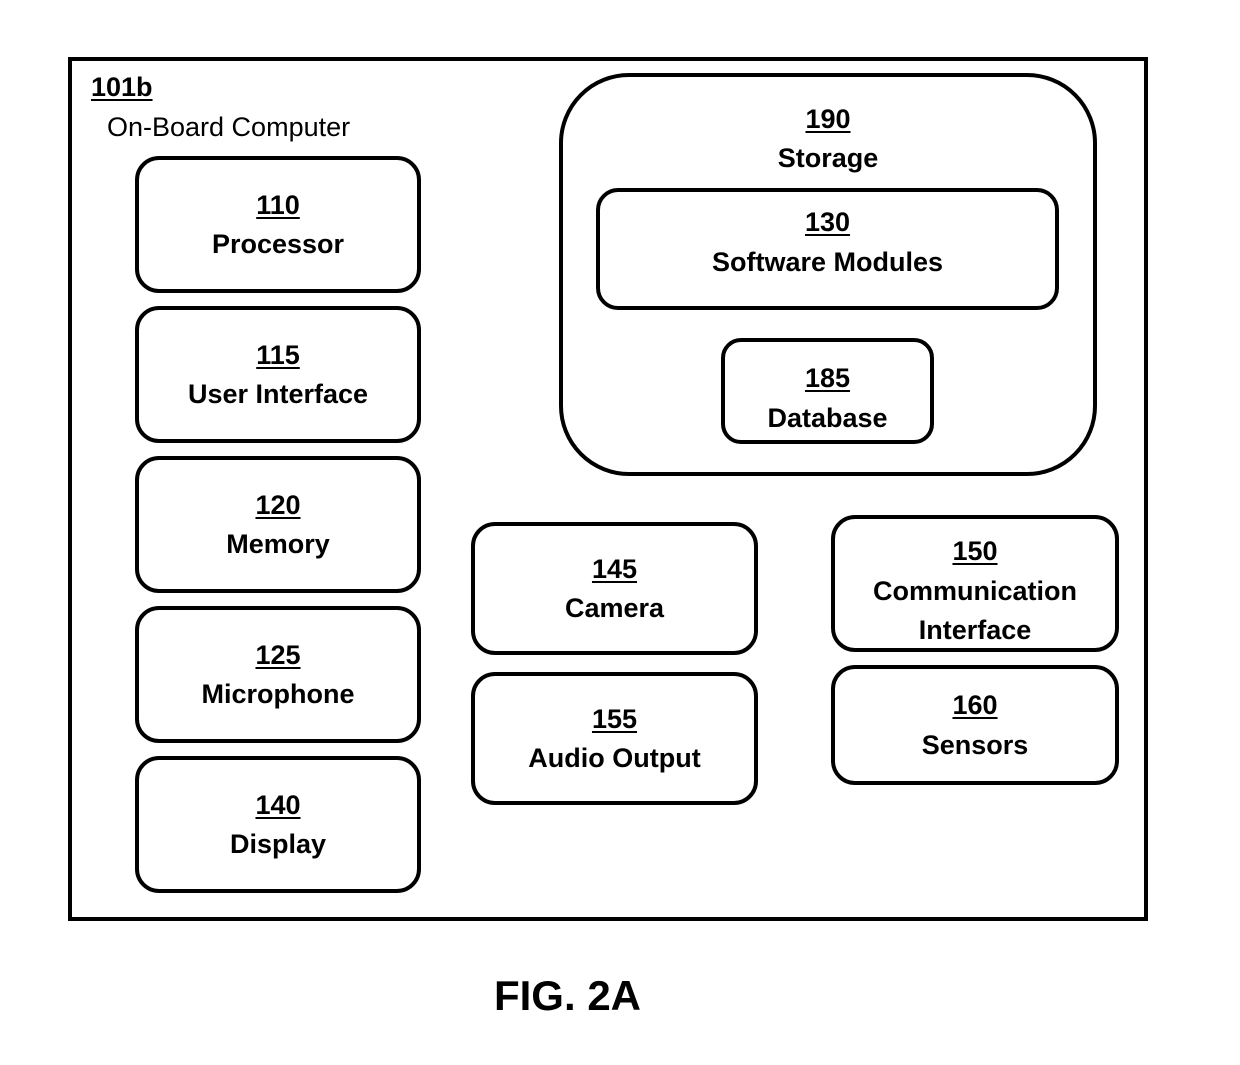  I want to click on database-number: 185, so click(827, 378).